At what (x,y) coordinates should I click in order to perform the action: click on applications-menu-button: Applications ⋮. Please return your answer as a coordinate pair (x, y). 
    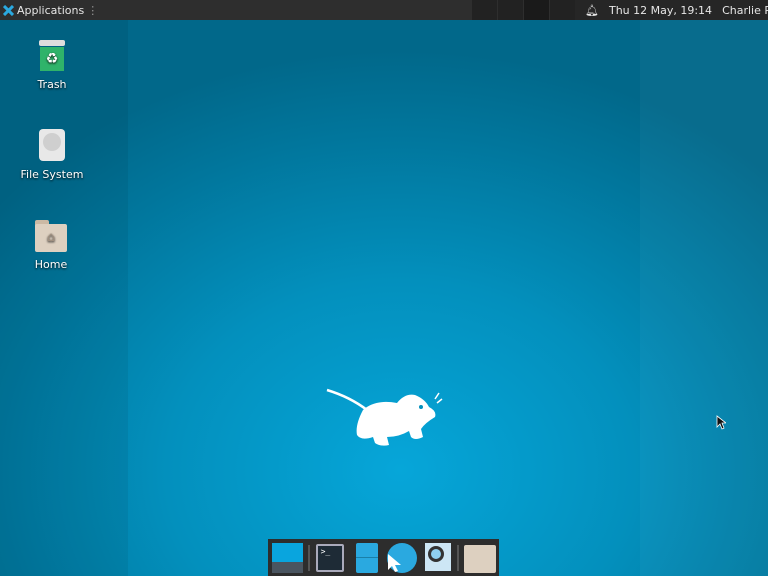
    Looking at the image, I should click on (50, 10).